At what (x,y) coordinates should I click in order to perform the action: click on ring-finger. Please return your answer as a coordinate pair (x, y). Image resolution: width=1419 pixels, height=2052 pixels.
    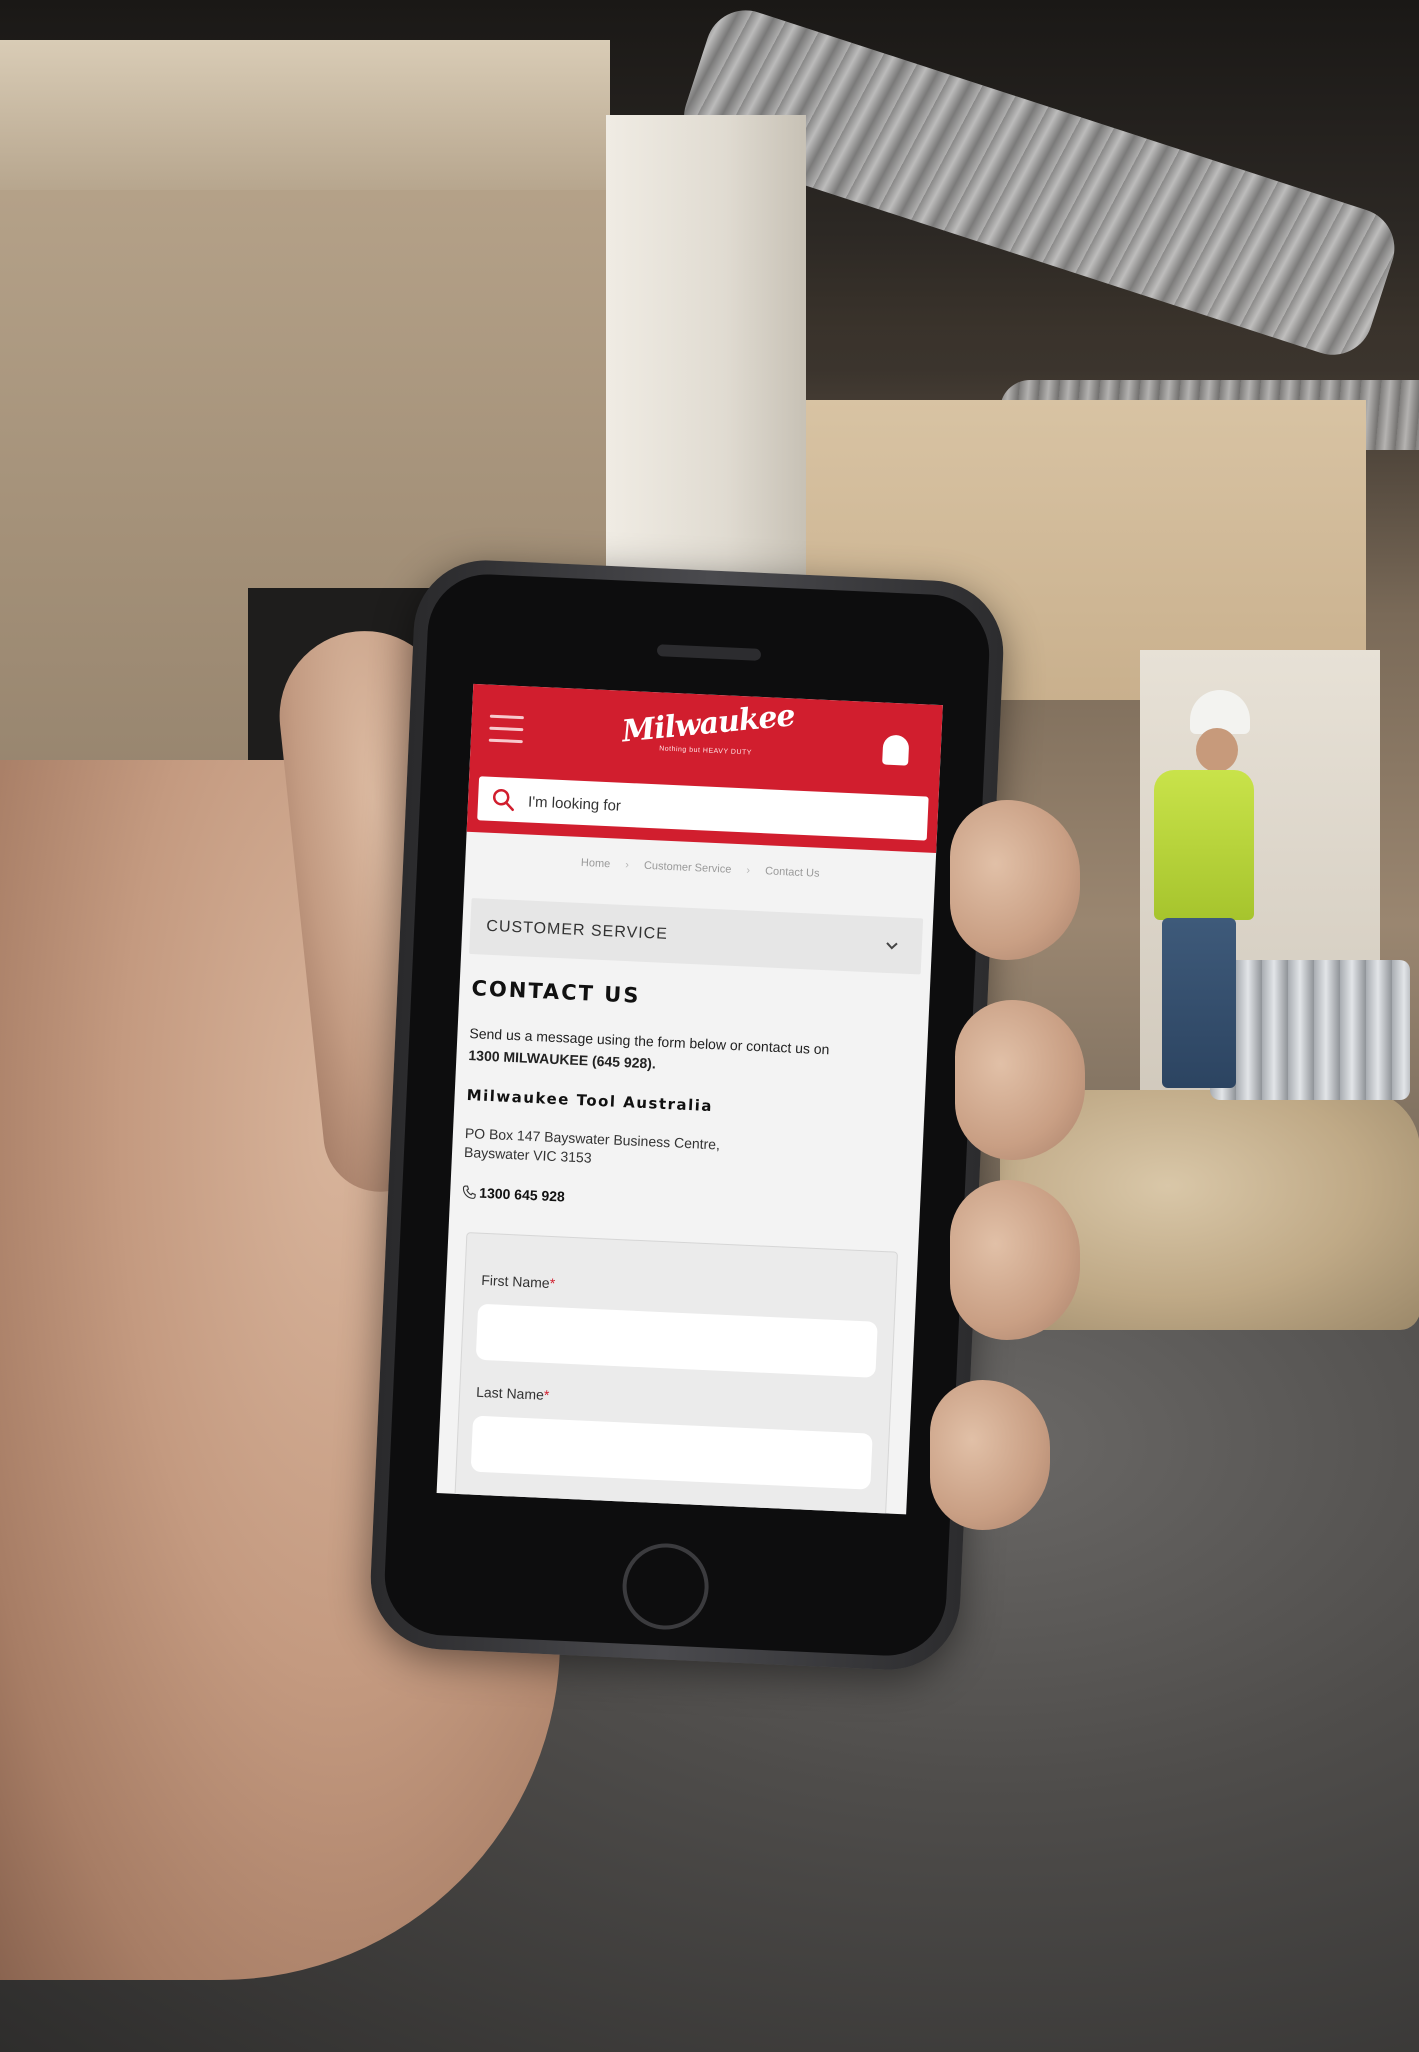
    Looking at the image, I should click on (1015, 1260).